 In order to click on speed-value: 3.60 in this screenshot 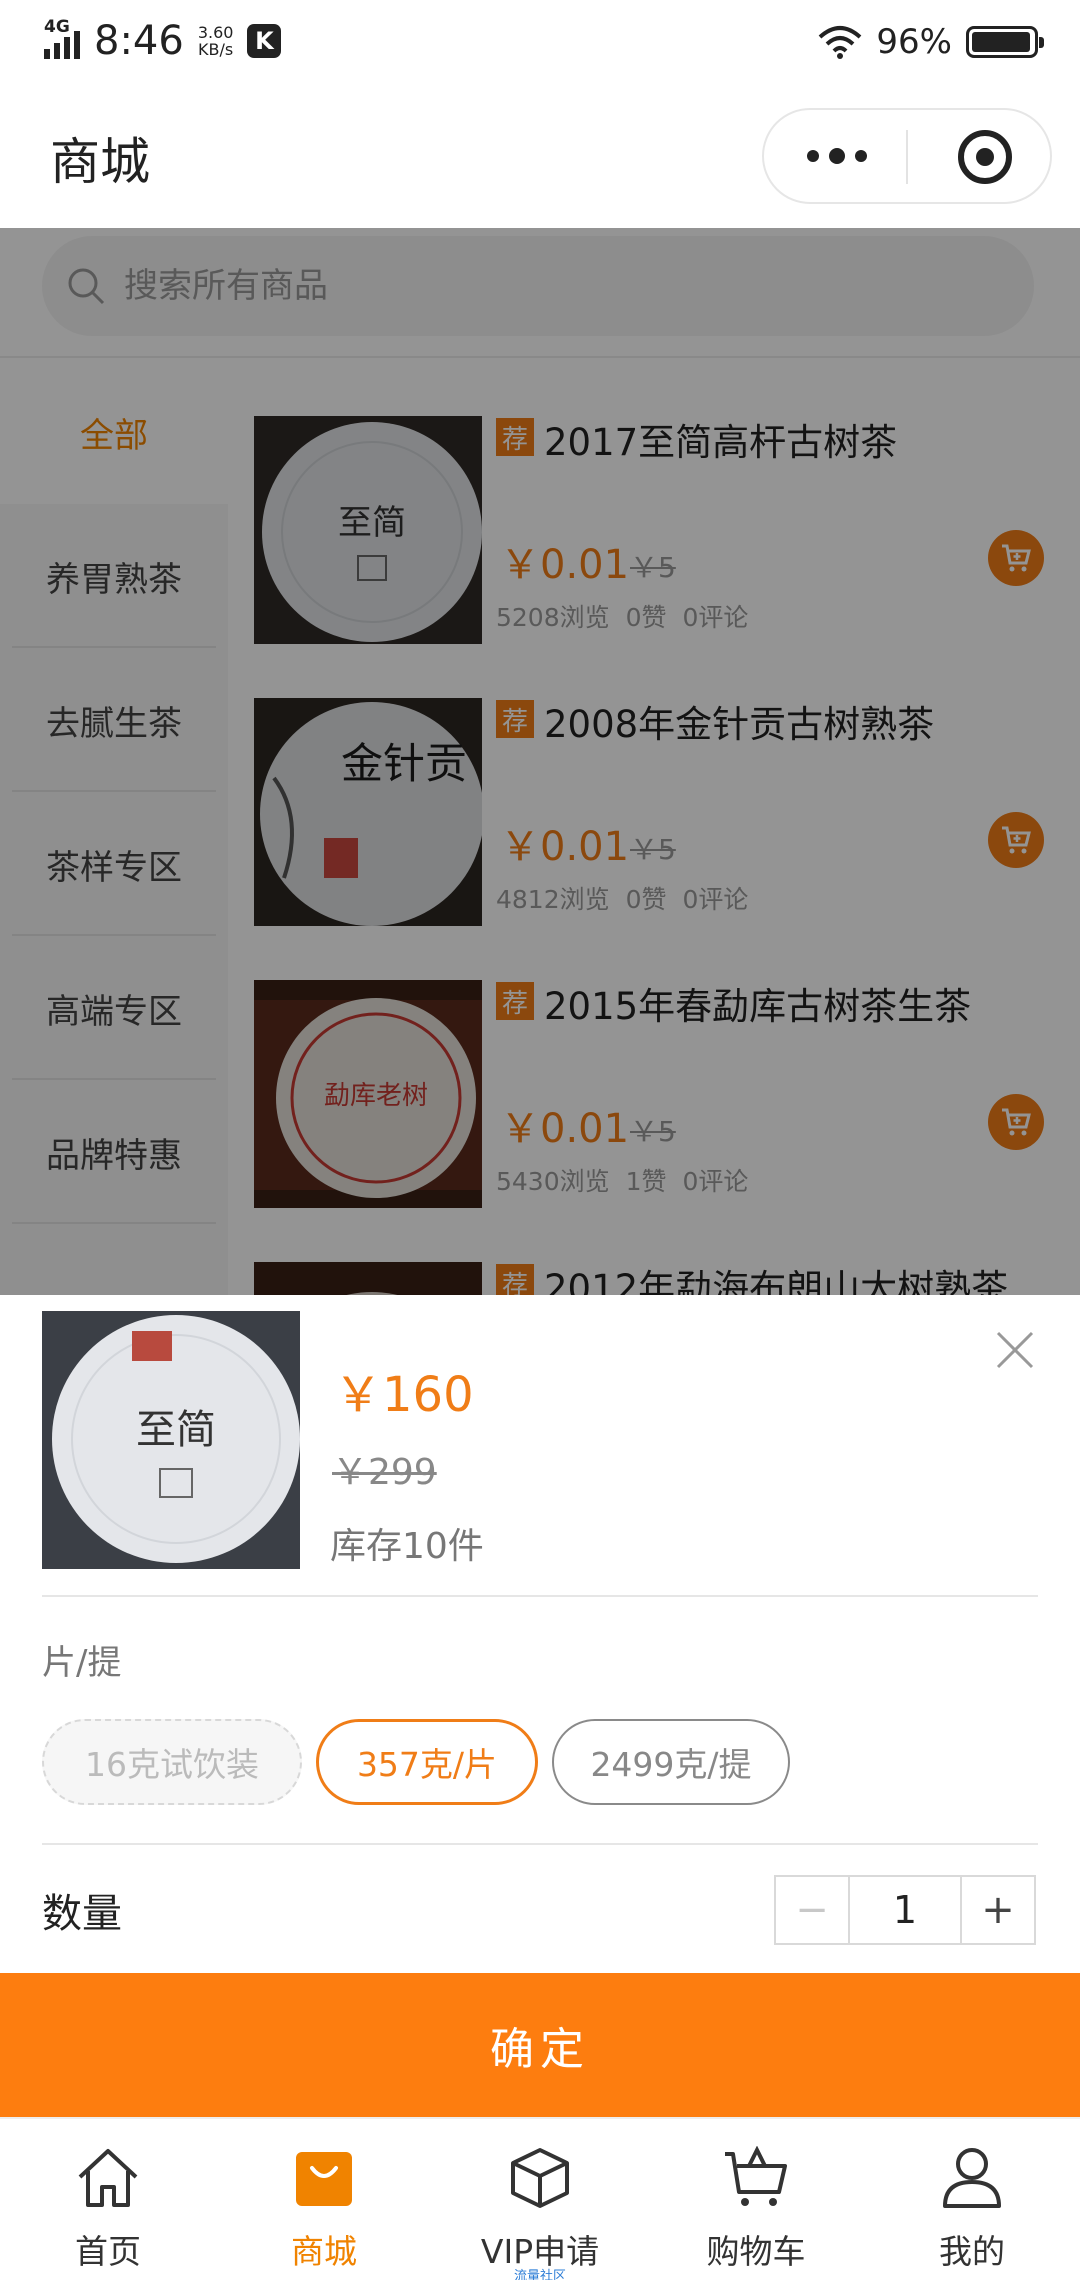, I will do `click(215, 32)`.